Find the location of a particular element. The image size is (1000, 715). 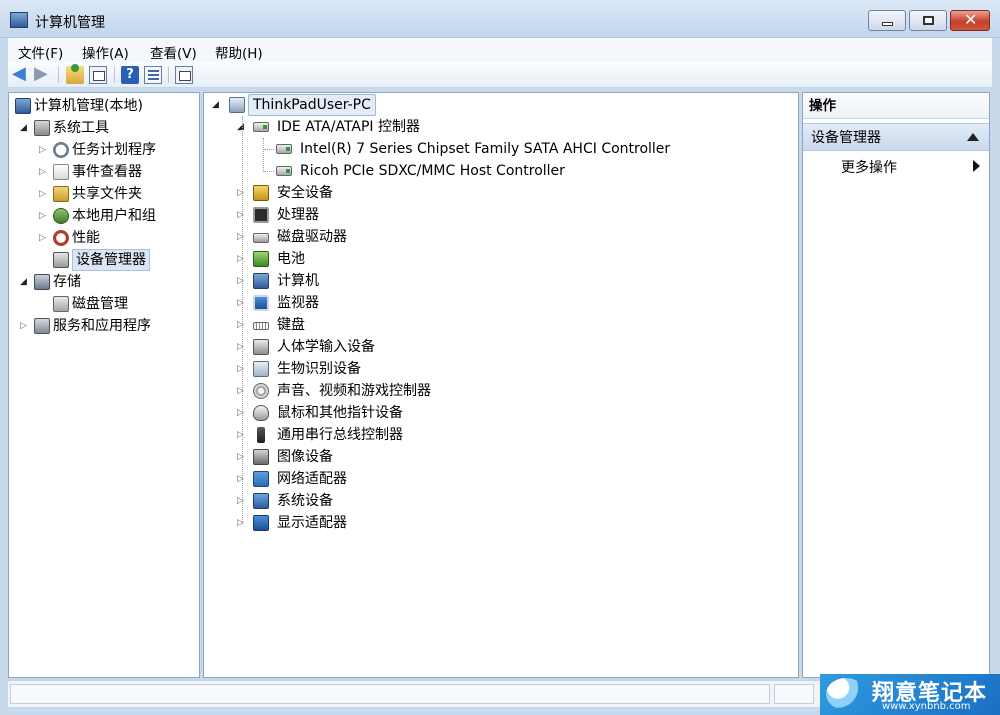

nav-item: 磁盘管理 is located at coordinates (104, 304).